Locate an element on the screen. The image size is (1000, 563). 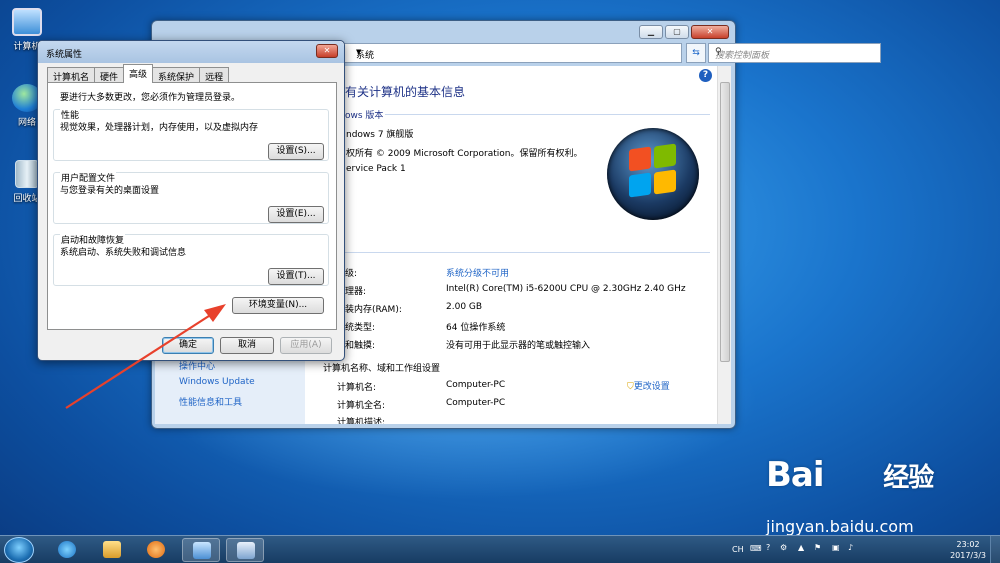
watermark-brand-2: 经验 is located at coordinates (908, 478).